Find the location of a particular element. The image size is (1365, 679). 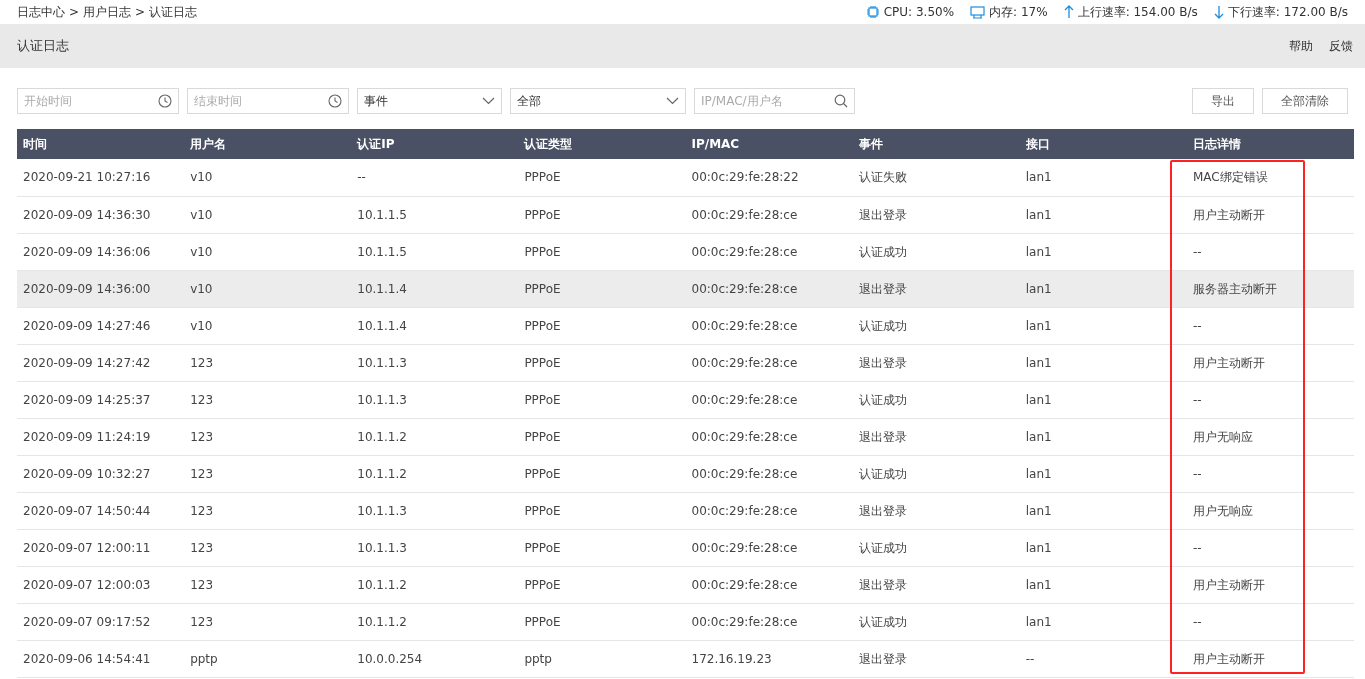

column-header: 日志详情 is located at coordinates (1270, 144).